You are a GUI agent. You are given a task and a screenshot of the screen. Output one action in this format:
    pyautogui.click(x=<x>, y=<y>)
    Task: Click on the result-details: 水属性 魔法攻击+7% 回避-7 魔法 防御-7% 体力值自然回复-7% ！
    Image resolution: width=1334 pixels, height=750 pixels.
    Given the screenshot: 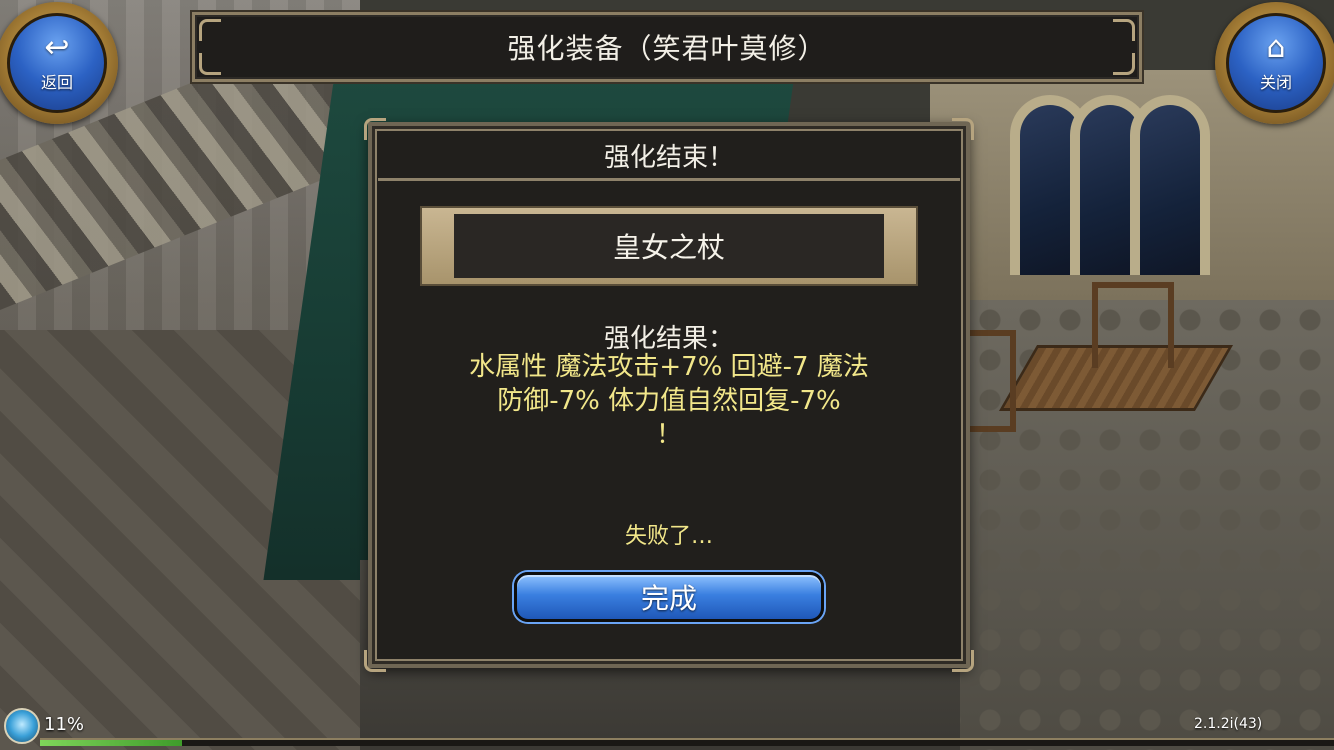 What is the action you would take?
    pyautogui.click(x=669, y=401)
    